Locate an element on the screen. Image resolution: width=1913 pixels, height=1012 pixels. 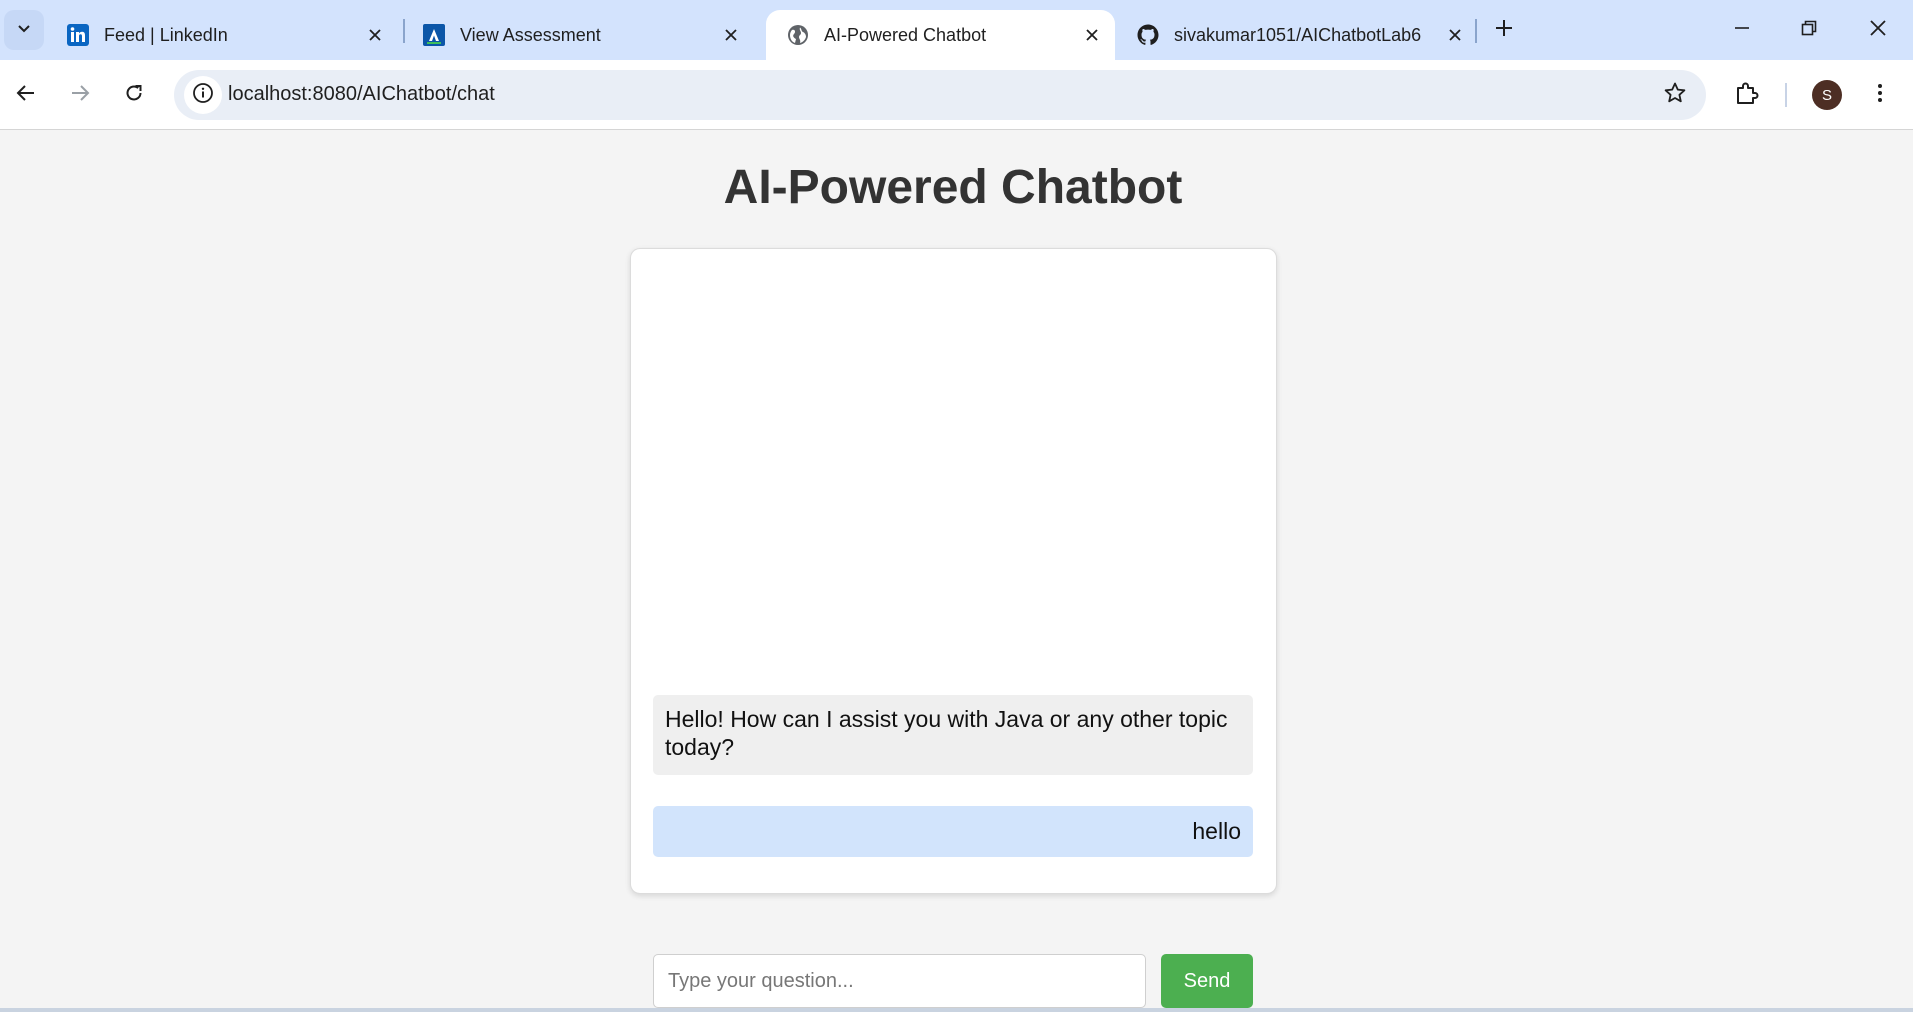
question-input is located at coordinates (899, 981).